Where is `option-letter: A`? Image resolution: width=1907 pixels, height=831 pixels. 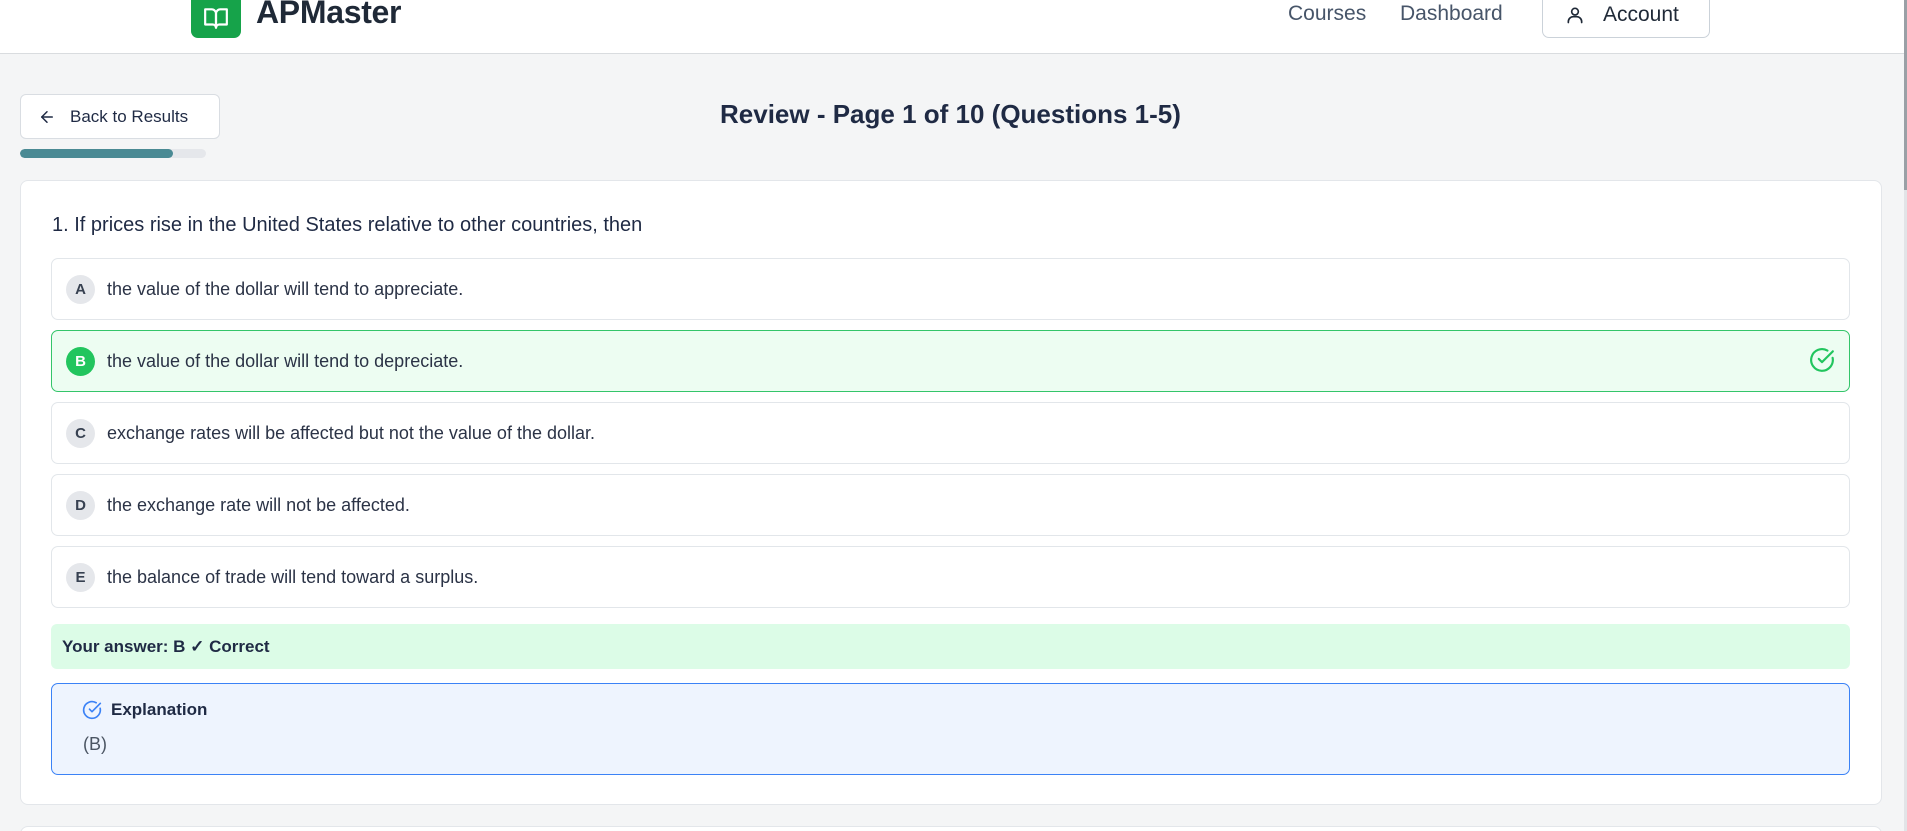 option-letter: A is located at coordinates (80, 289).